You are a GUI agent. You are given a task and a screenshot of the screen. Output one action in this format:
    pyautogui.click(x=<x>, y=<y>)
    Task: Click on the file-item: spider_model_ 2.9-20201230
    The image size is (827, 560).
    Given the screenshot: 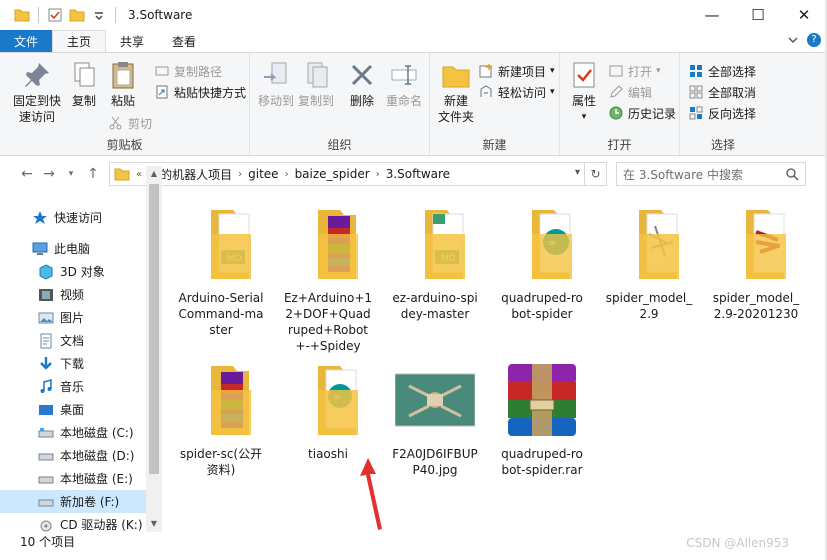 What is the action you would take?
    pyautogui.click(x=756, y=263)
    